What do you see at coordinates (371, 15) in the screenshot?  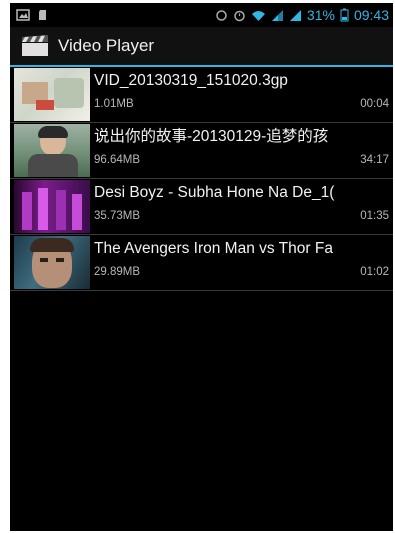 I see `clock: 09:43` at bounding box center [371, 15].